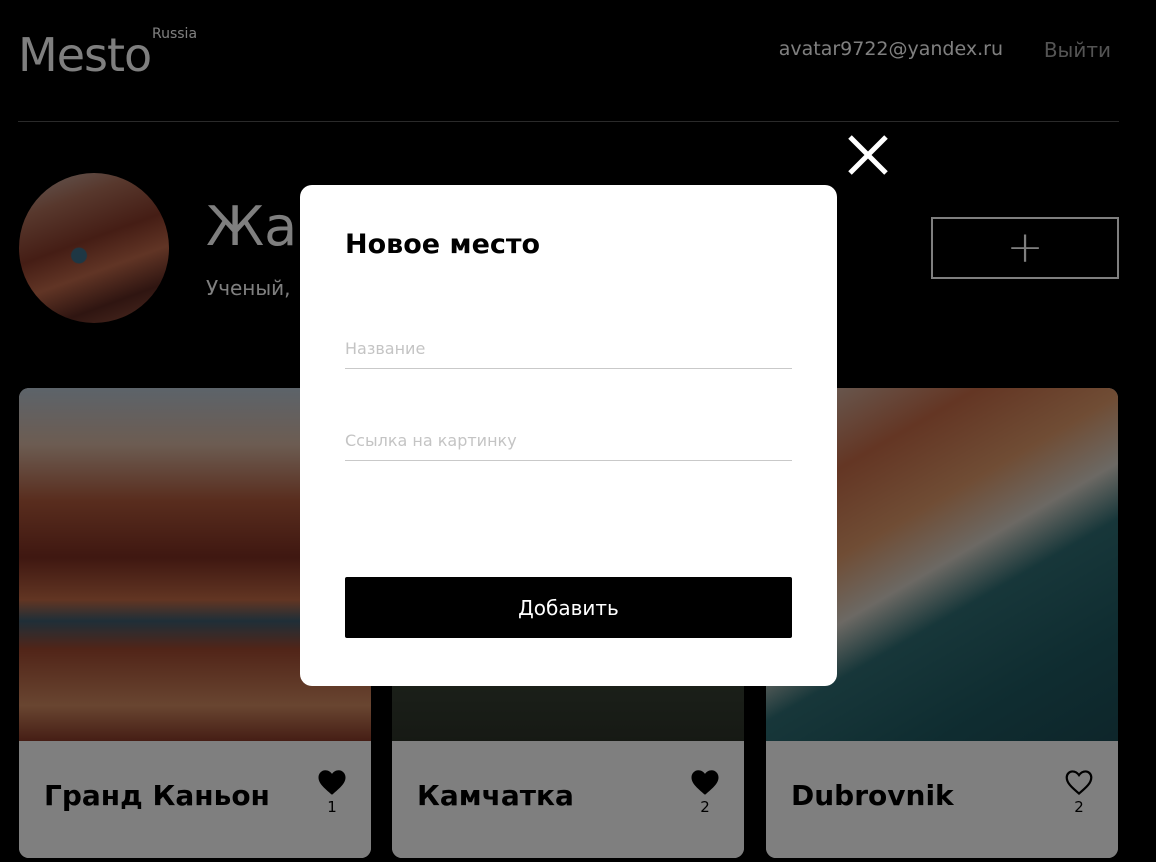  What do you see at coordinates (568, 349) in the screenshot?
I see `place-name-input` at bounding box center [568, 349].